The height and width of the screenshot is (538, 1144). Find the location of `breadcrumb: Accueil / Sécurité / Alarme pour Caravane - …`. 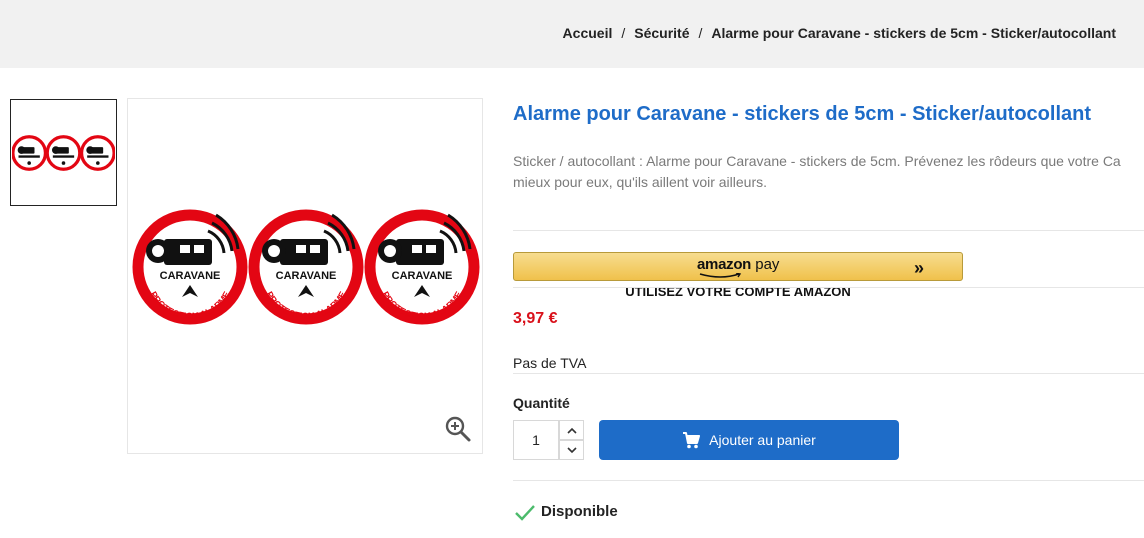

breadcrumb: Accueil / Sécurité / Alarme pour Caravane - … is located at coordinates (839, 33).